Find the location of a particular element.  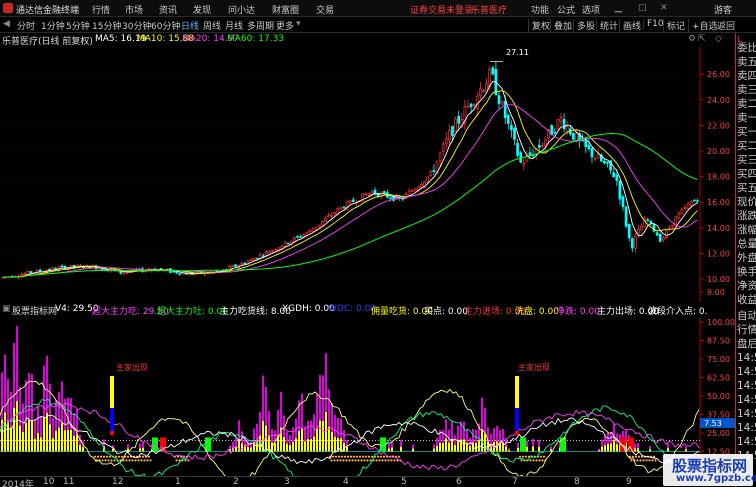

panel-label-sell5: 卖五 is located at coordinates (746, 62).